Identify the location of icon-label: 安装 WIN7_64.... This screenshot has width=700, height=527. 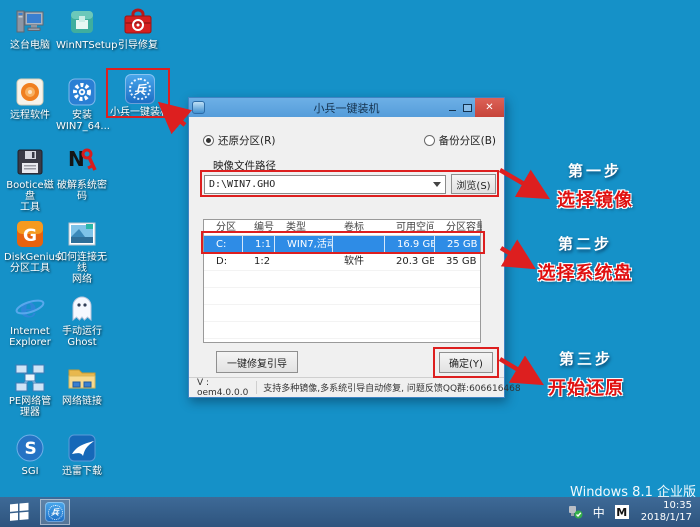
(83, 121).